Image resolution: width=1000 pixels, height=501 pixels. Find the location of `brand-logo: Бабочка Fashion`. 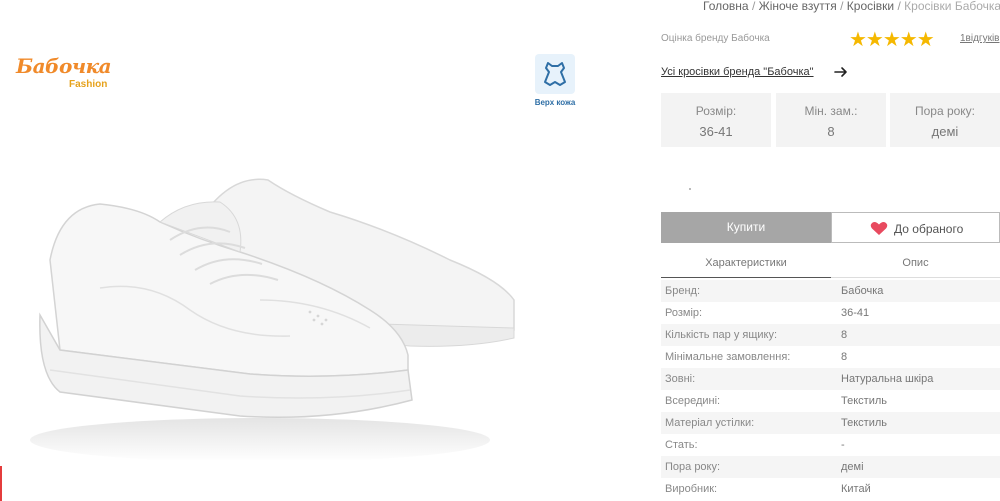

brand-logo: Бабочка Fashion is located at coordinates (71, 74).